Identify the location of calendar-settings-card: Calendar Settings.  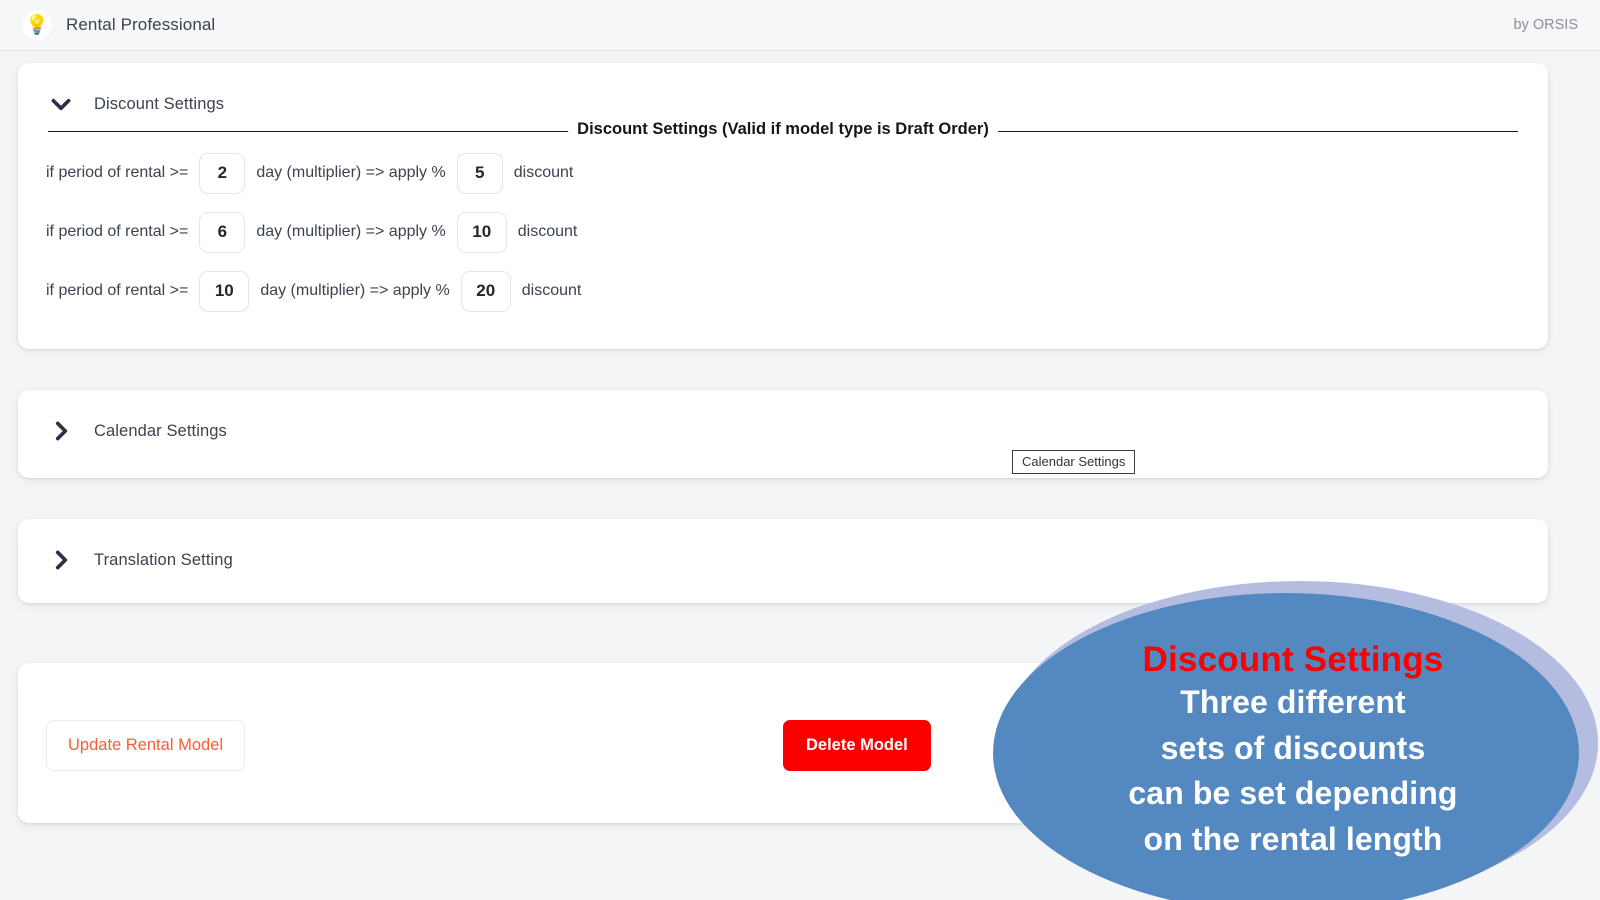
(783, 434).